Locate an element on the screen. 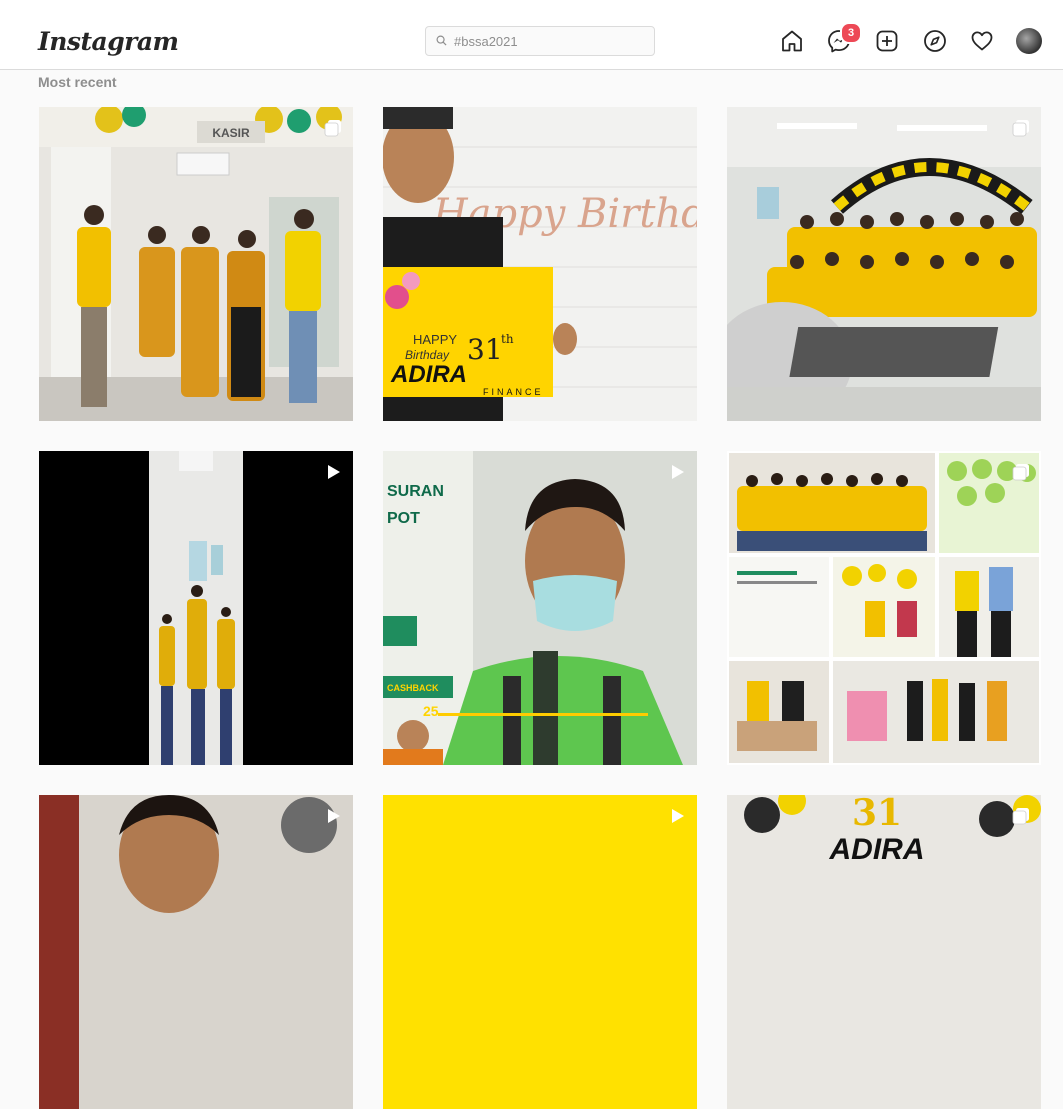 The width and height of the screenshot is (1063, 1109). poster-amount: 25 is located at coordinates (431, 711).